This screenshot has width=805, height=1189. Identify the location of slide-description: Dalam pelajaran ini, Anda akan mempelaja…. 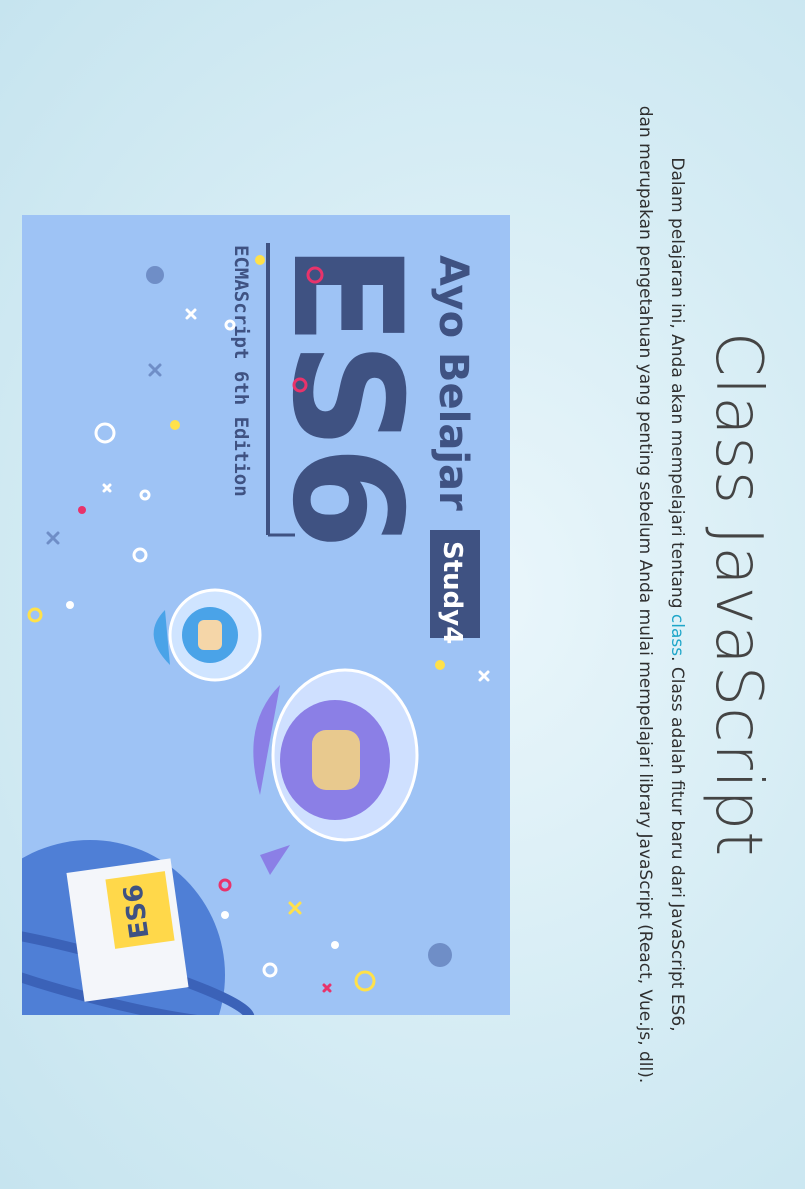
(661, 594).